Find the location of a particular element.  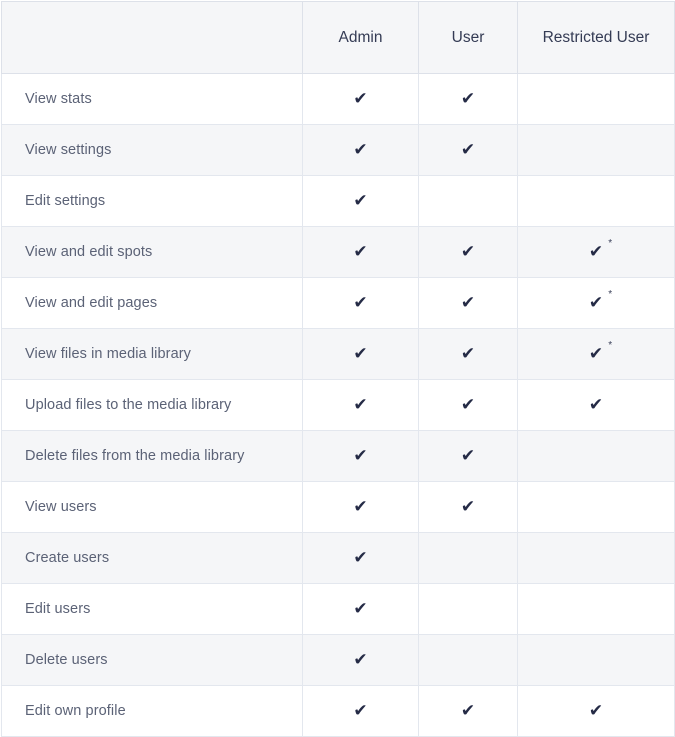

table-row: View and edit spots ✔ ✔ ✔ * is located at coordinates (338, 252).